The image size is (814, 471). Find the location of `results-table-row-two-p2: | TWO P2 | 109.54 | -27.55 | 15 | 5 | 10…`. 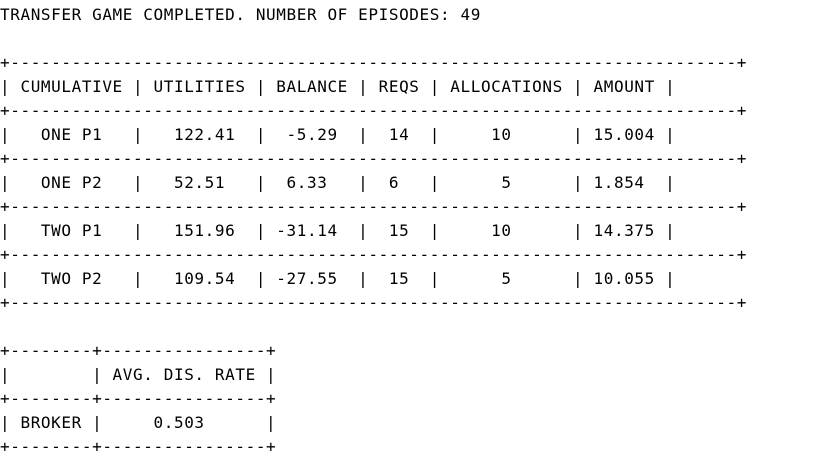

results-table-row-two-p2: | TWO P2 | 109.54 | -27.55 | 15 | 5 | 10… is located at coordinates (338, 278).